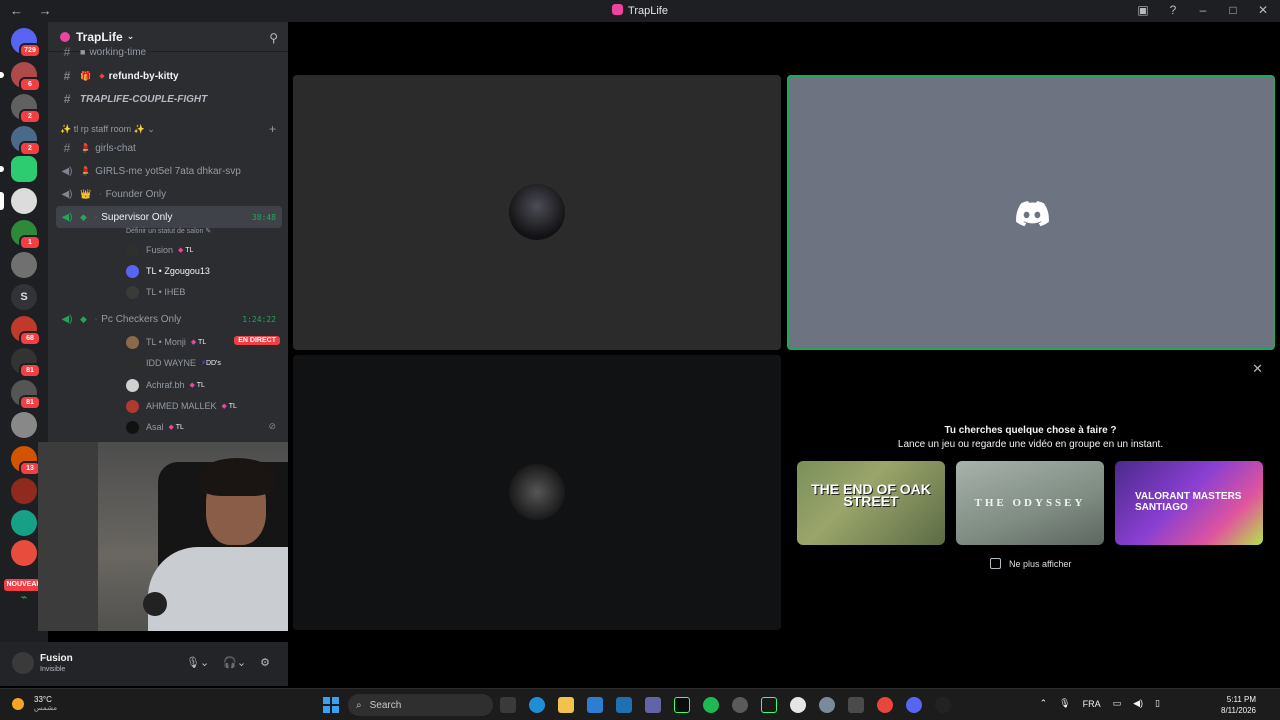 The height and width of the screenshot is (720, 1280). What do you see at coordinates (798, 705) in the screenshot?
I see `chatgpt-icon` at bounding box center [798, 705].